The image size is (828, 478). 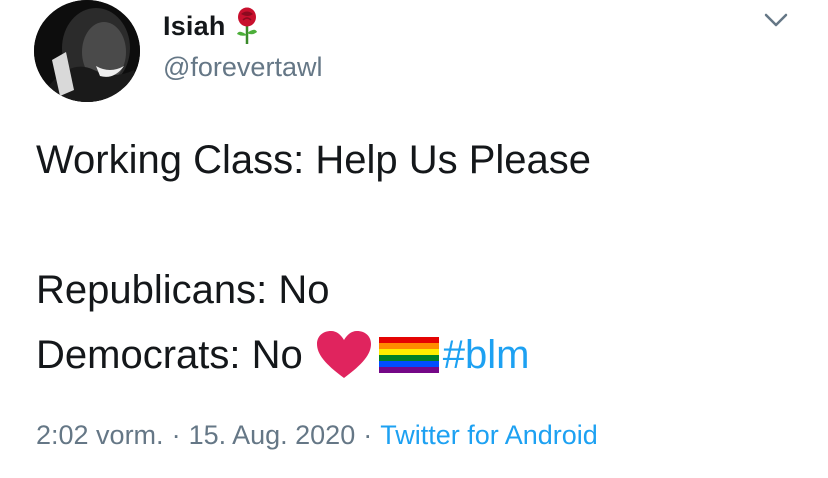 What do you see at coordinates (408, 355) in the screenshot?
I see `rainbow-flag-icon` at bounding box center [408, 355].